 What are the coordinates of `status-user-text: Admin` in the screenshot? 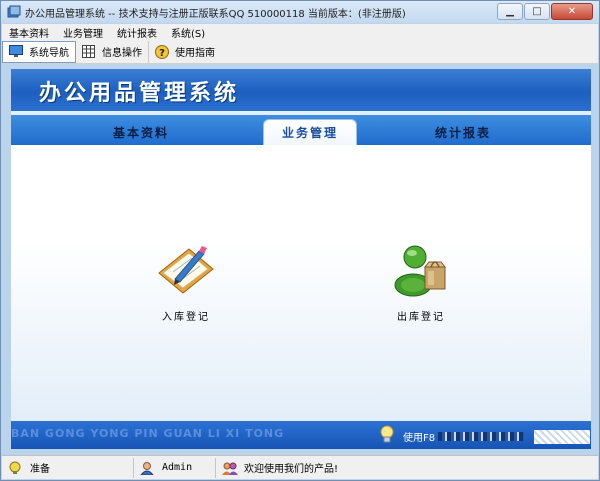 It's located at (177, 467).